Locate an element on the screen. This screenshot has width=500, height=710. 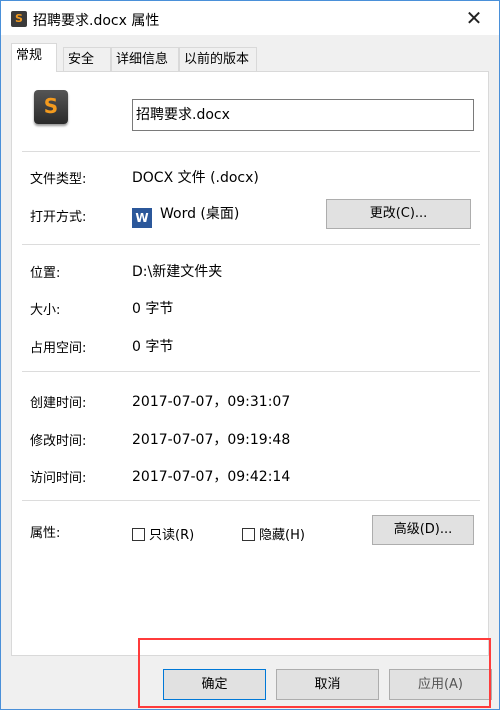
tab-previous-versions: 以前的版本 is located at coordinates (218, 59).